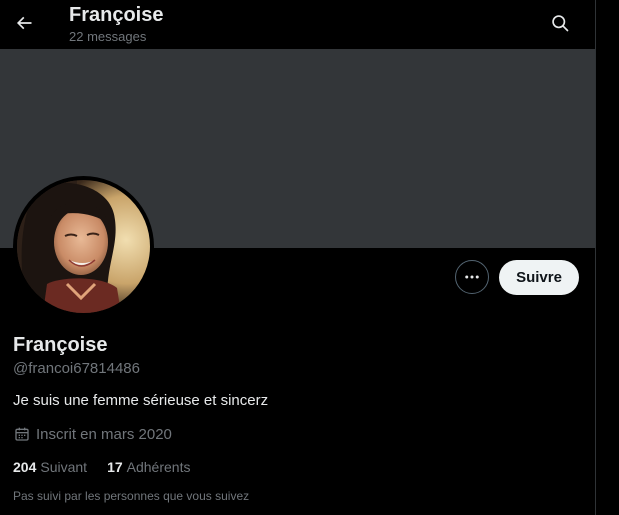  I want to click on more-options-button, so click(472, 277).